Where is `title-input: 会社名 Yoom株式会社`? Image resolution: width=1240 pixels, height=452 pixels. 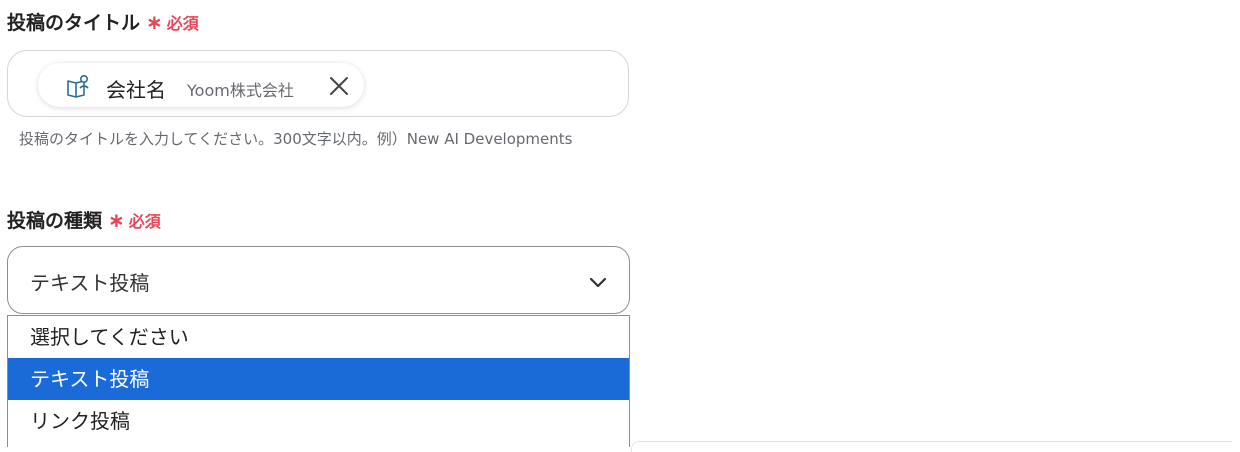 title-input: 会社名 Yoom株式会社 is located at coordinates (318, 83).